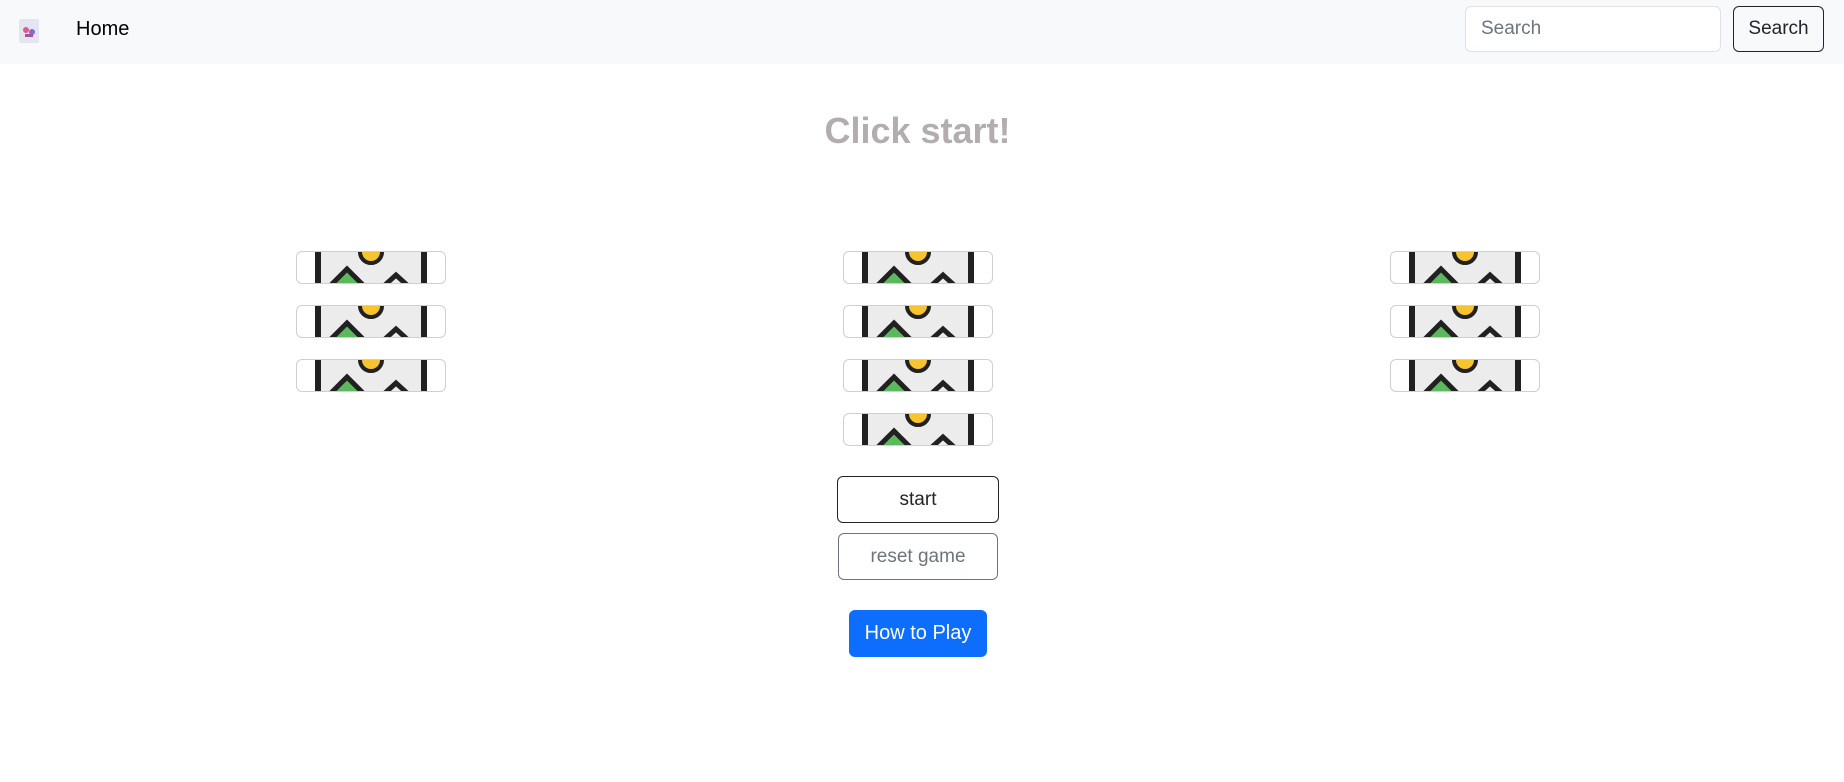  I want to click on how-to-play-button: How to Play, so click(918, 633).